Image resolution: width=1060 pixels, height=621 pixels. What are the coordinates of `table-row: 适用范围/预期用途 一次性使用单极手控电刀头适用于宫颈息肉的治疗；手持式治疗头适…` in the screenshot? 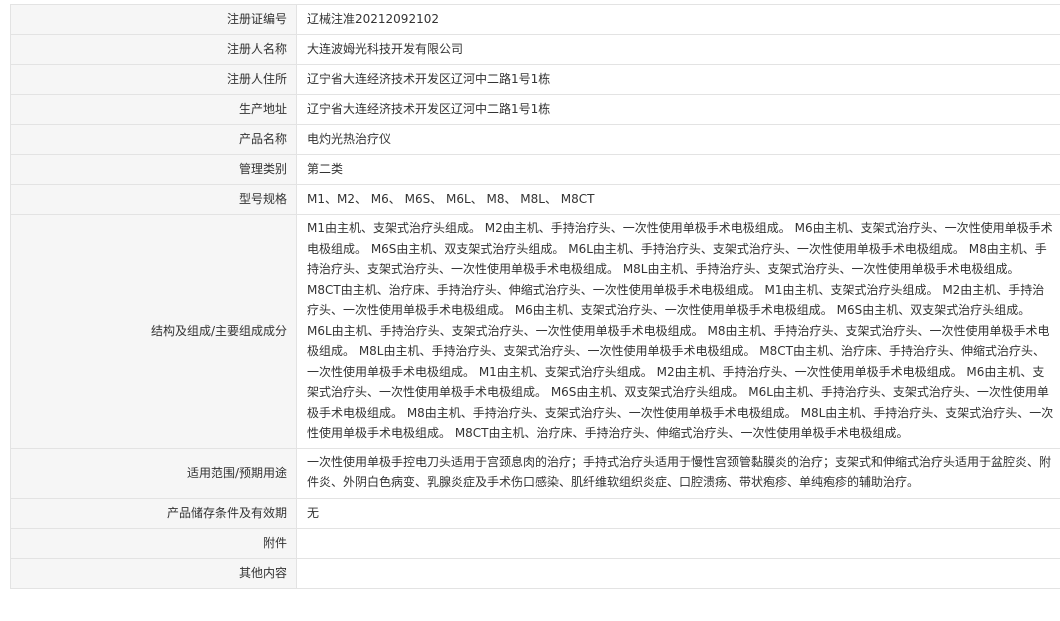 It's located at (535, 473).